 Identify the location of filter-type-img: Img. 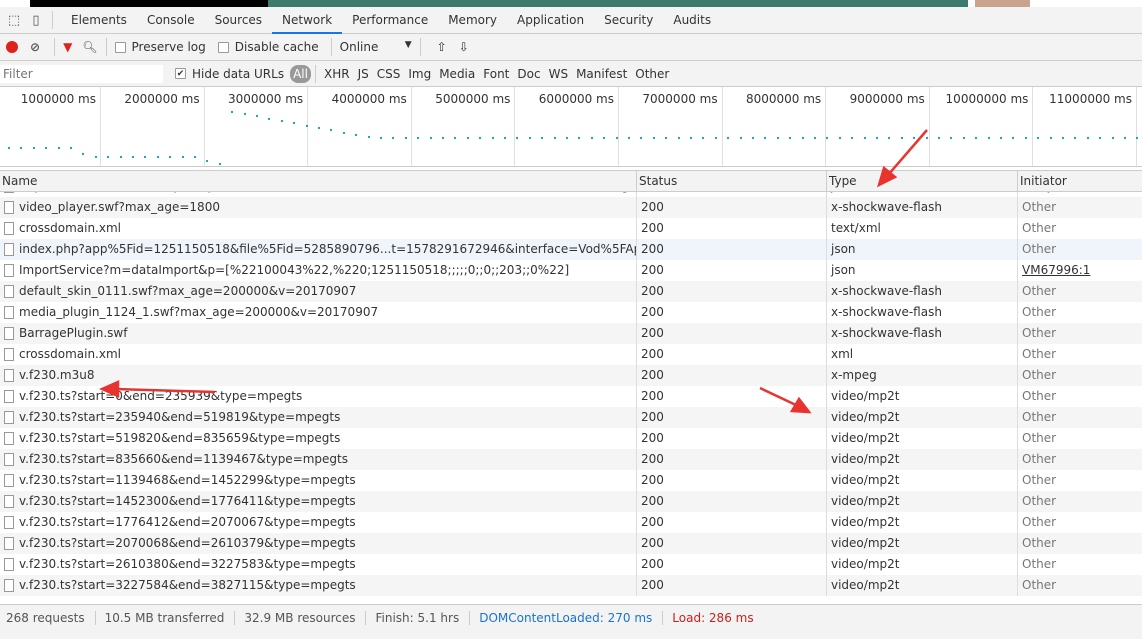
(419, 74).